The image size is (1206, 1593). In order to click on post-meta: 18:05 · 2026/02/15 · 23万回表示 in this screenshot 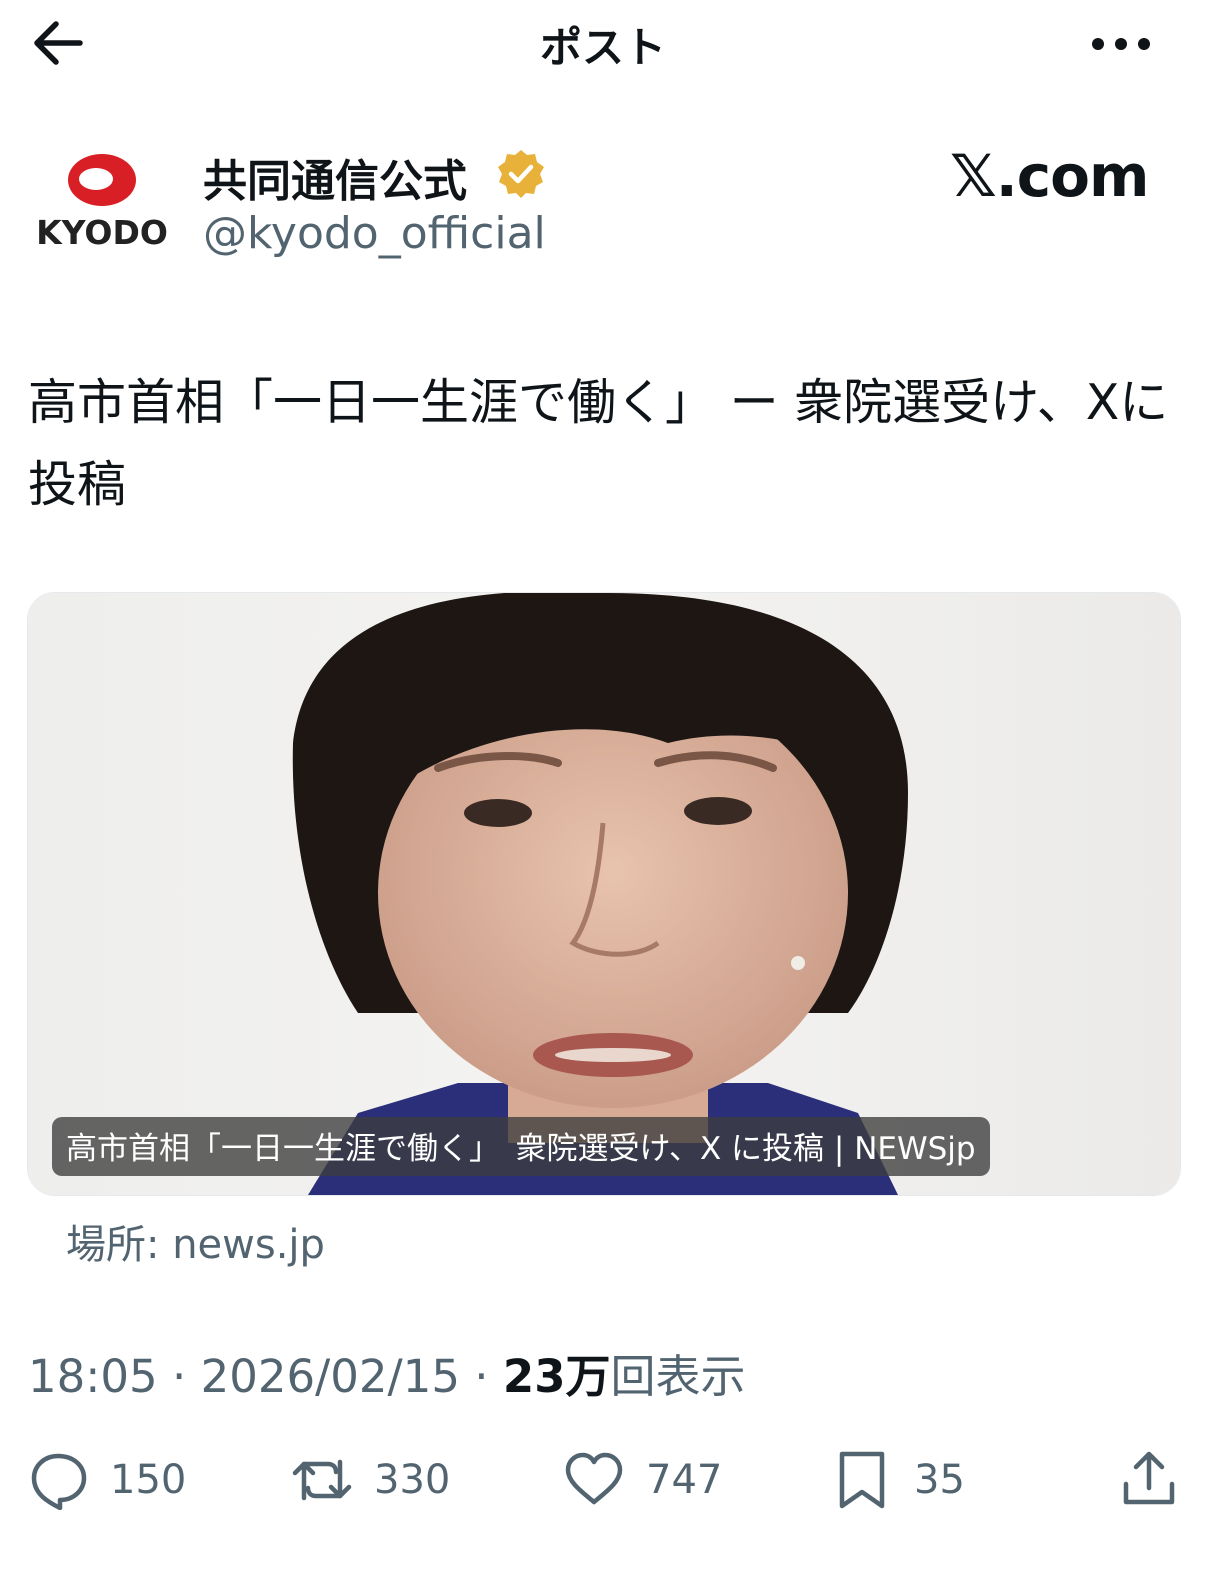, I will do `click(387, 1372)`.